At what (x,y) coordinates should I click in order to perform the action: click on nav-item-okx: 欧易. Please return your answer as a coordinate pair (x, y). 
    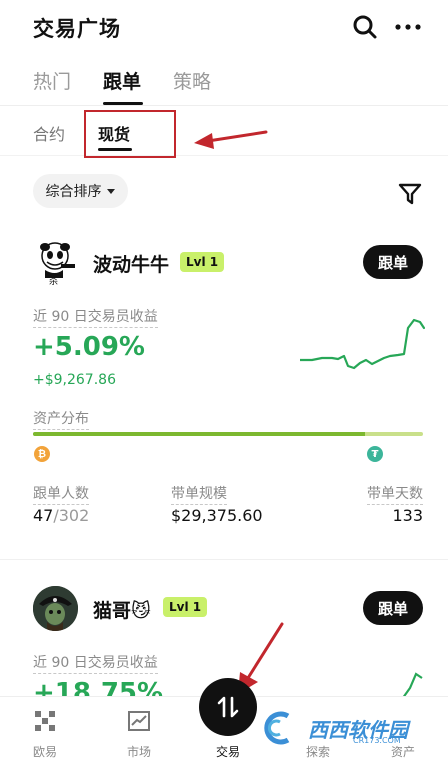
    Looking at the image, I should click on (45, 729).